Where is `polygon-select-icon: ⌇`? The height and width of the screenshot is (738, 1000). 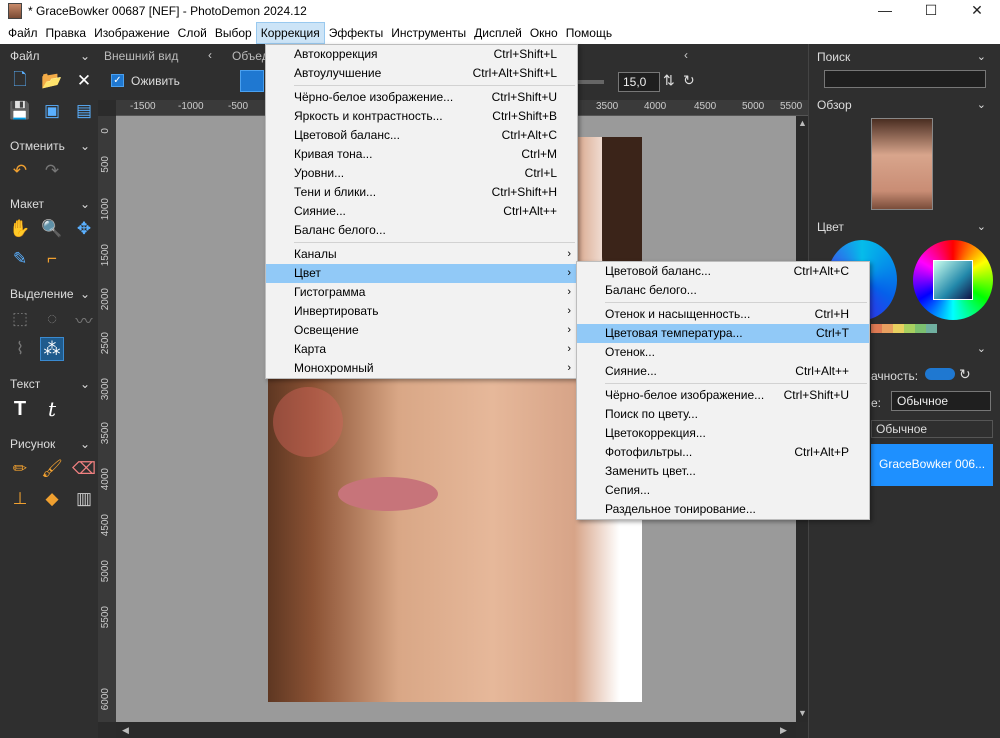
polygon-select-icon: ⌇ is located at coordinates (20, 349).